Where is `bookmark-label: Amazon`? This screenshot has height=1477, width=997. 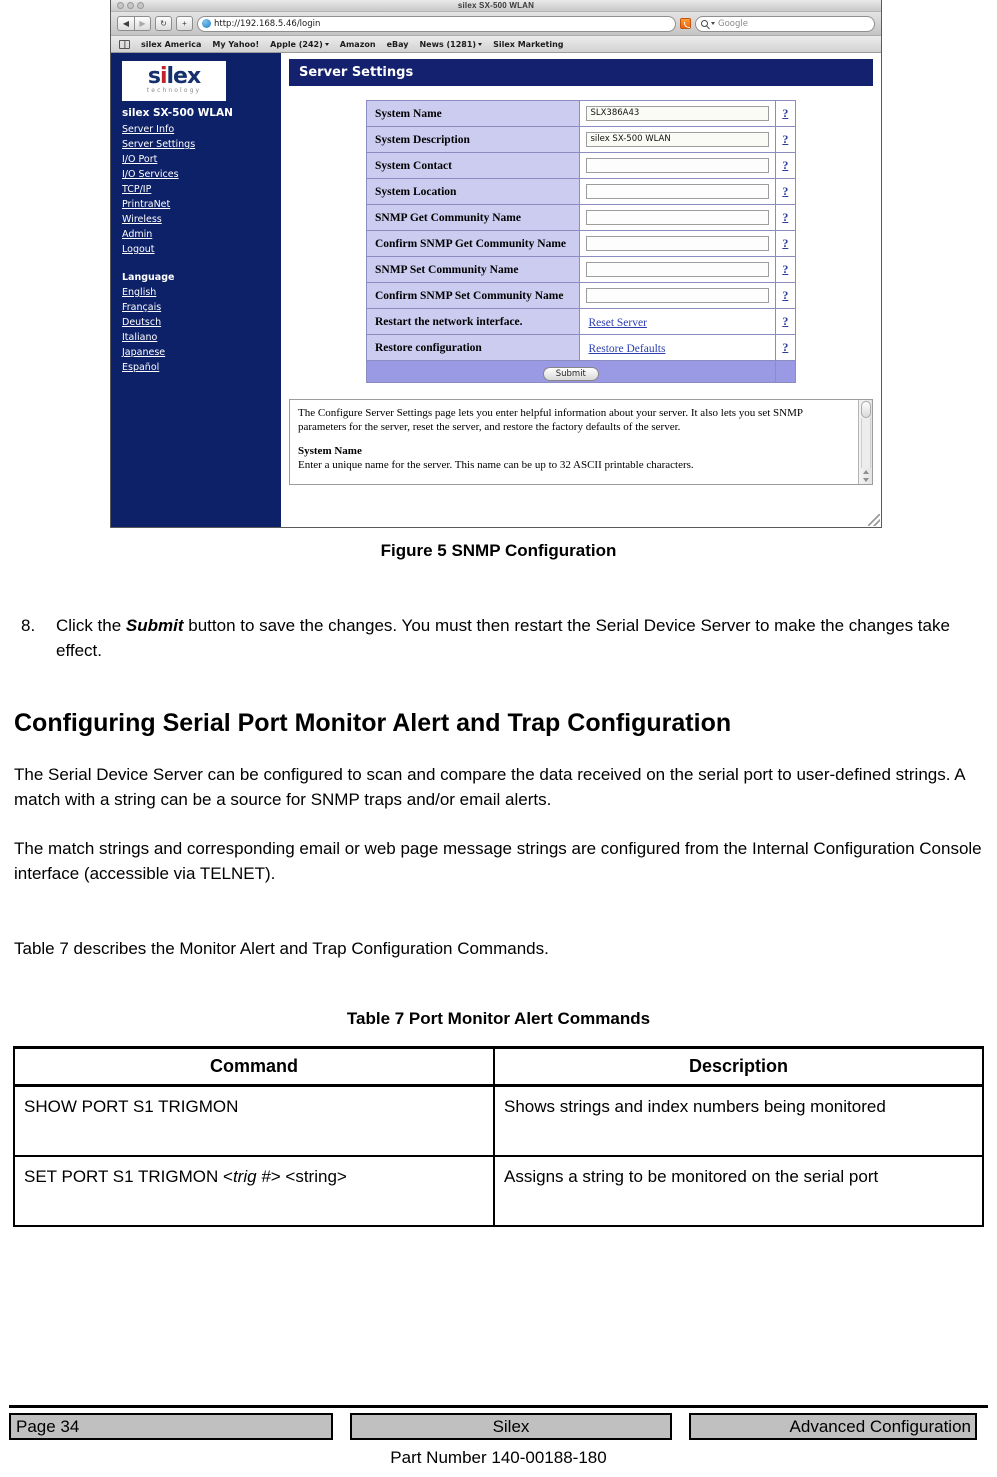
bookmark-label: Amazon is located at coordinates (357, 44).